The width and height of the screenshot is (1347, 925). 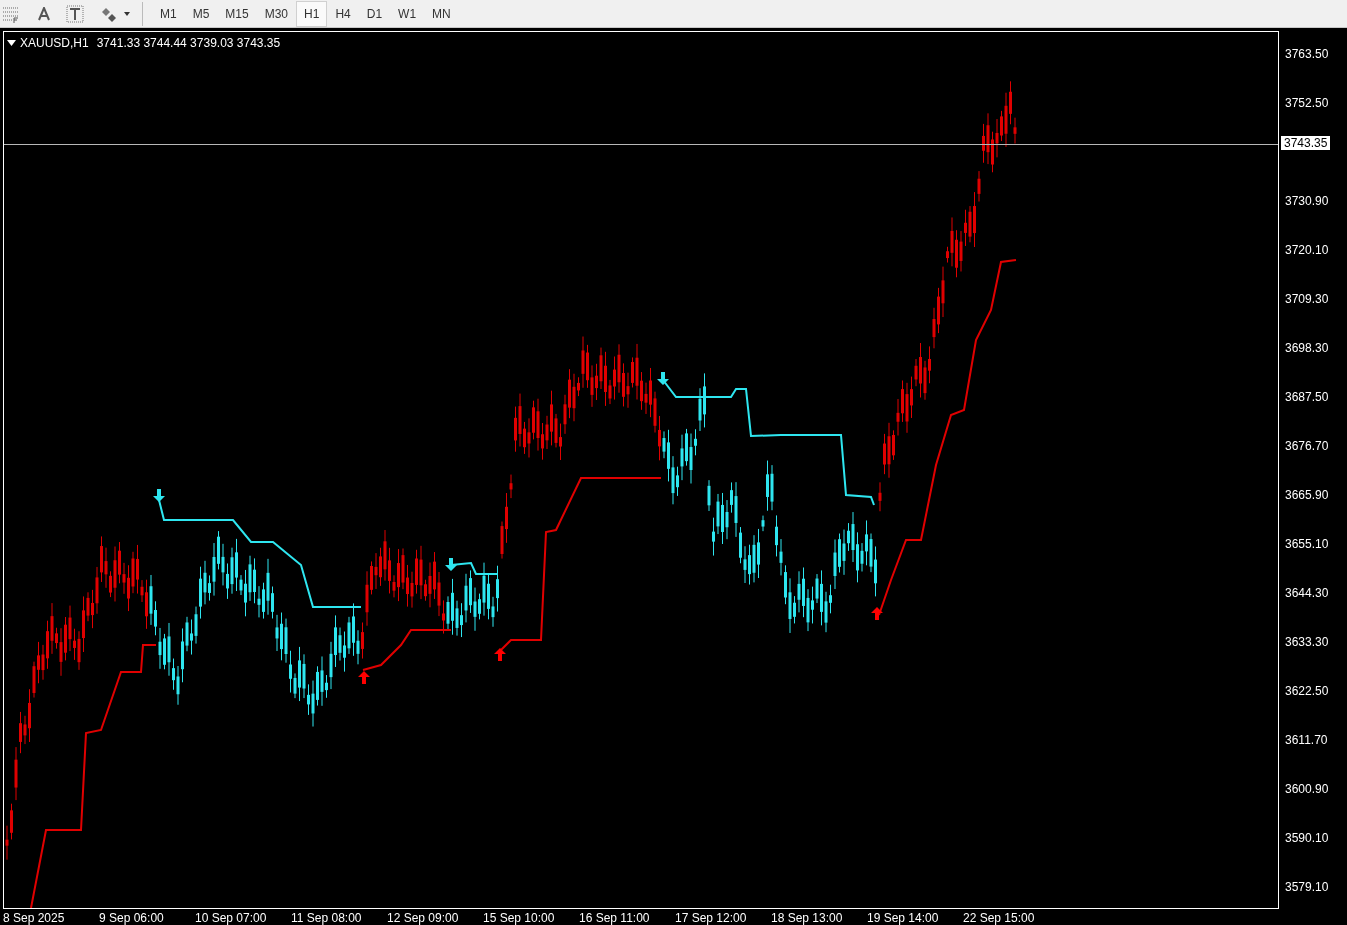 I want to click on timeframe-button: M15, so click(x=237, y=13).